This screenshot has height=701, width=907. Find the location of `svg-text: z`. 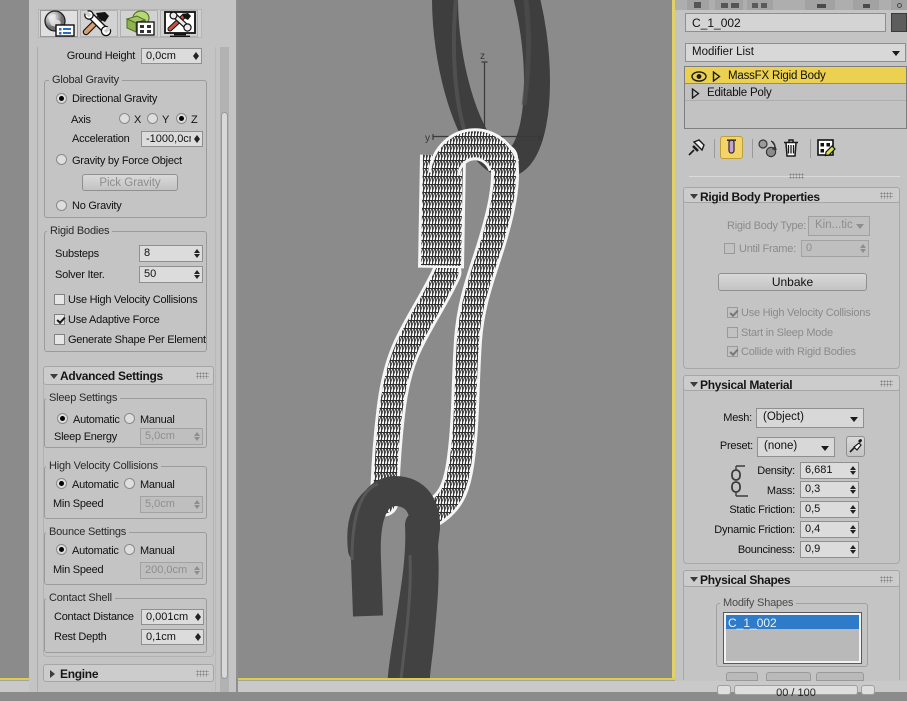

svg-text: z is located at coordinates (482, 56).